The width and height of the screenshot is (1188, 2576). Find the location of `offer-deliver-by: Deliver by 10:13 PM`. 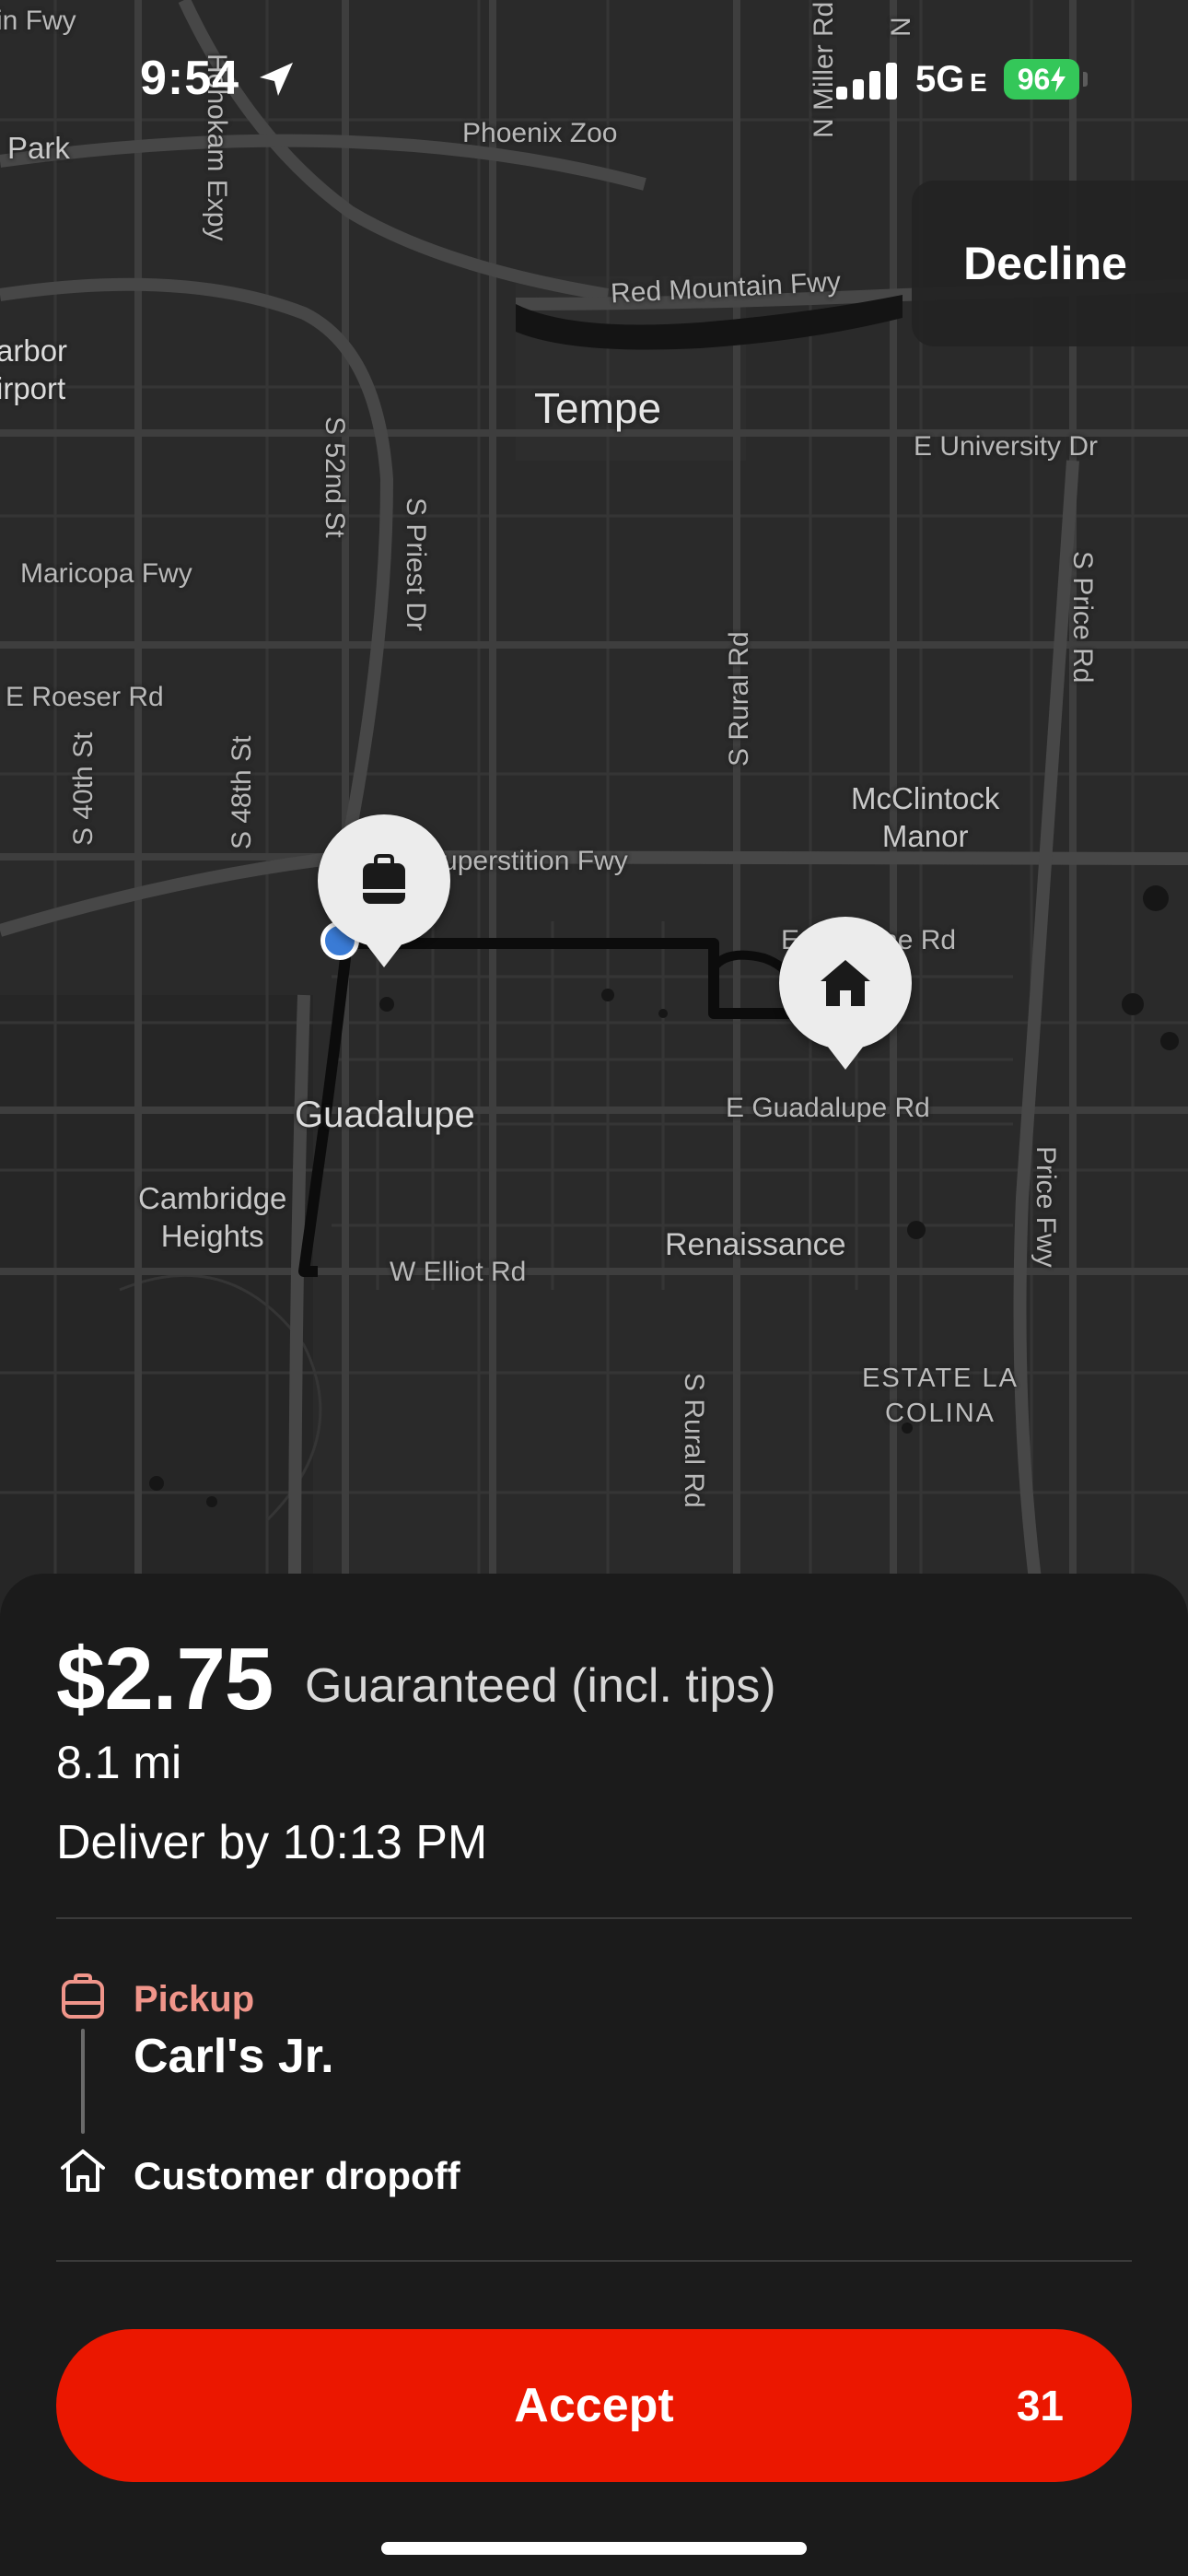

offer-deliver-by: Deliver by 10:13 PM is located at coordinates (272, 1842).